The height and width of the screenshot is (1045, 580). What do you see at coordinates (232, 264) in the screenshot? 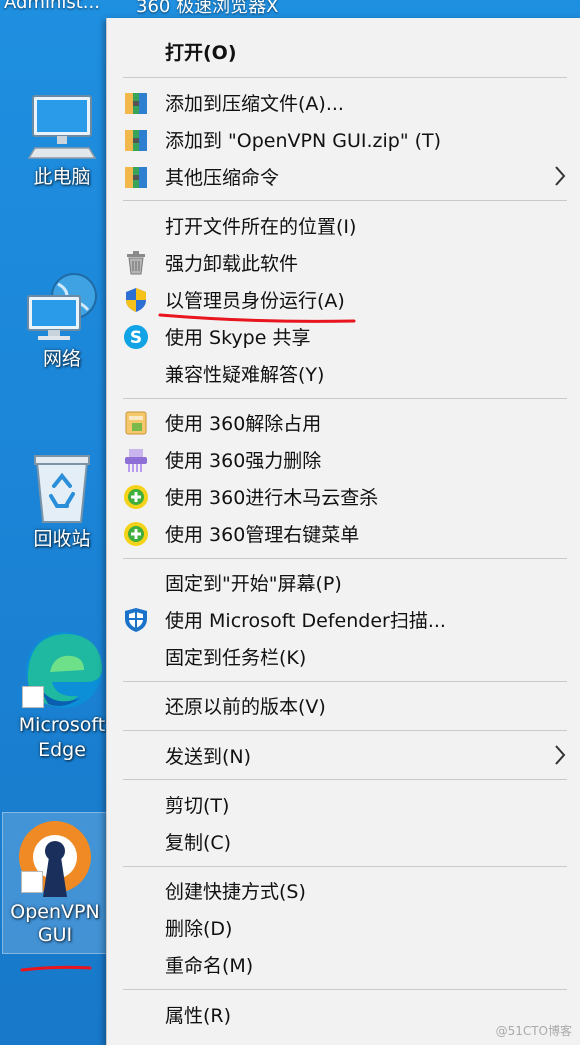
I see `menu-item-label: 强力卸载此软件` at bounding box center [232, 264].